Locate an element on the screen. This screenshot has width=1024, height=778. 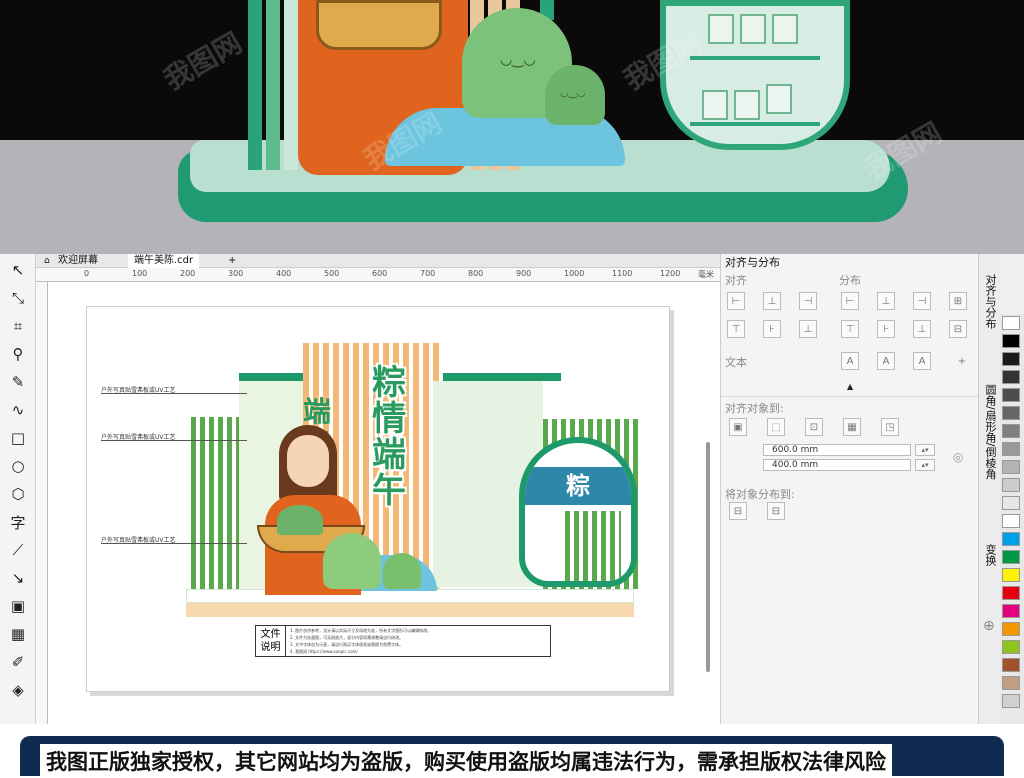
vertical-scrollbar is located at coordinates (708, 557).